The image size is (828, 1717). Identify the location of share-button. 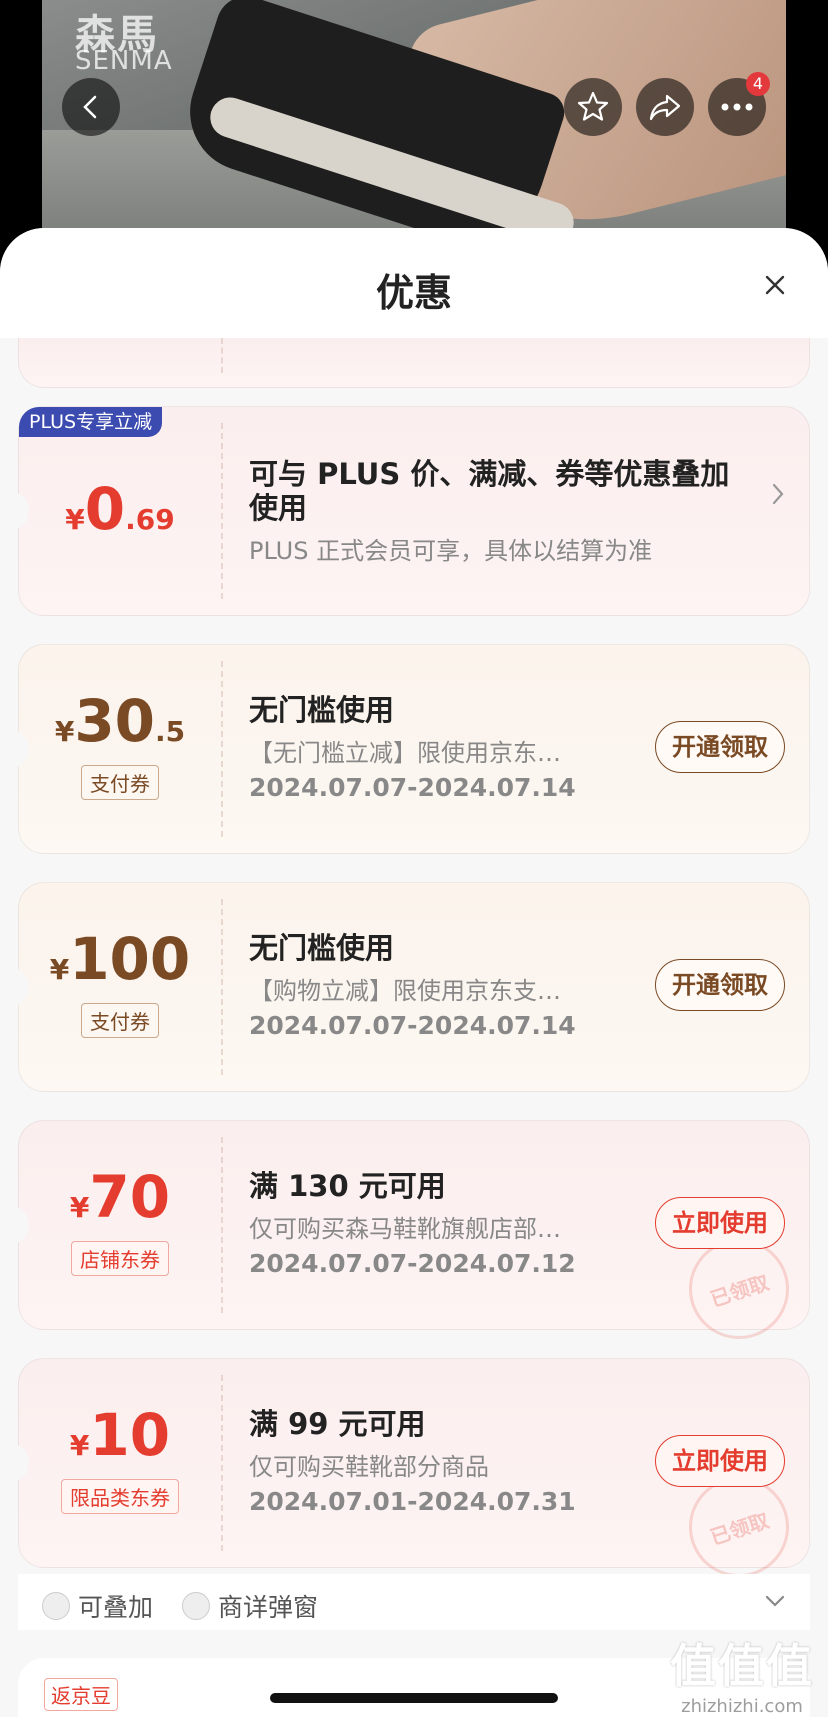
(665, 107).